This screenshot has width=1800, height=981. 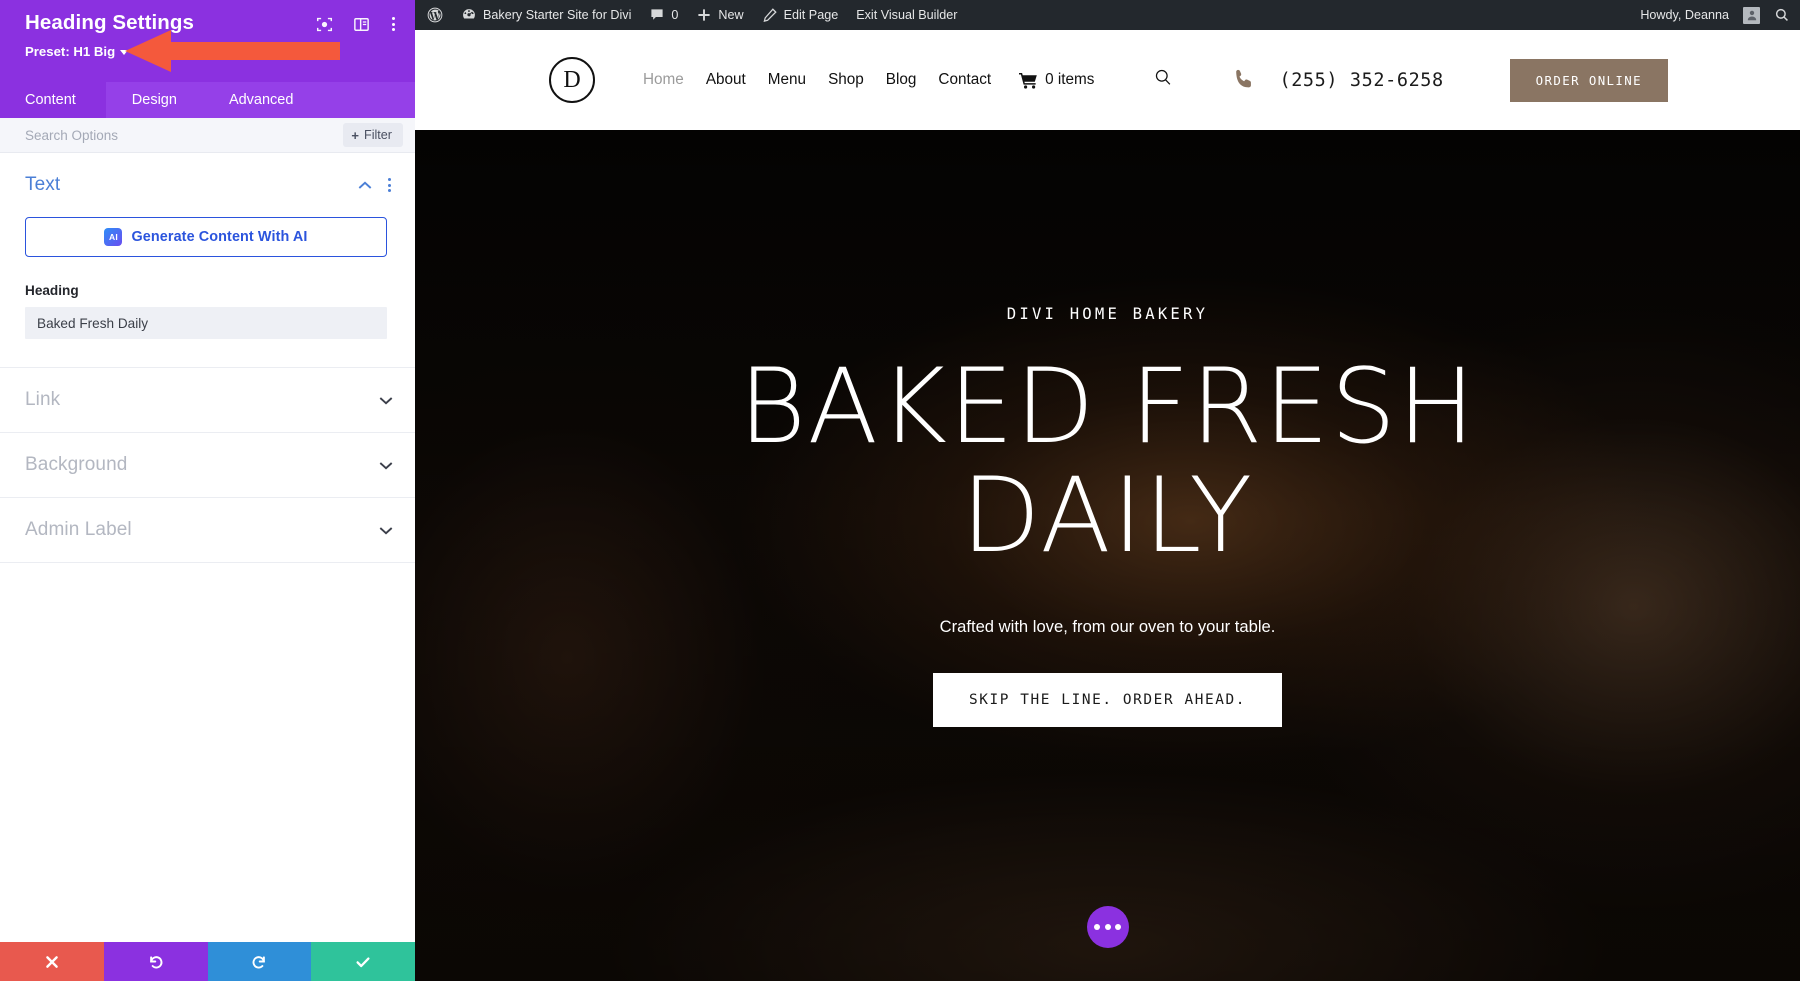 I want to click on site-name-label: Bakery Starter Site for Divi, so click(x=557, y=15).